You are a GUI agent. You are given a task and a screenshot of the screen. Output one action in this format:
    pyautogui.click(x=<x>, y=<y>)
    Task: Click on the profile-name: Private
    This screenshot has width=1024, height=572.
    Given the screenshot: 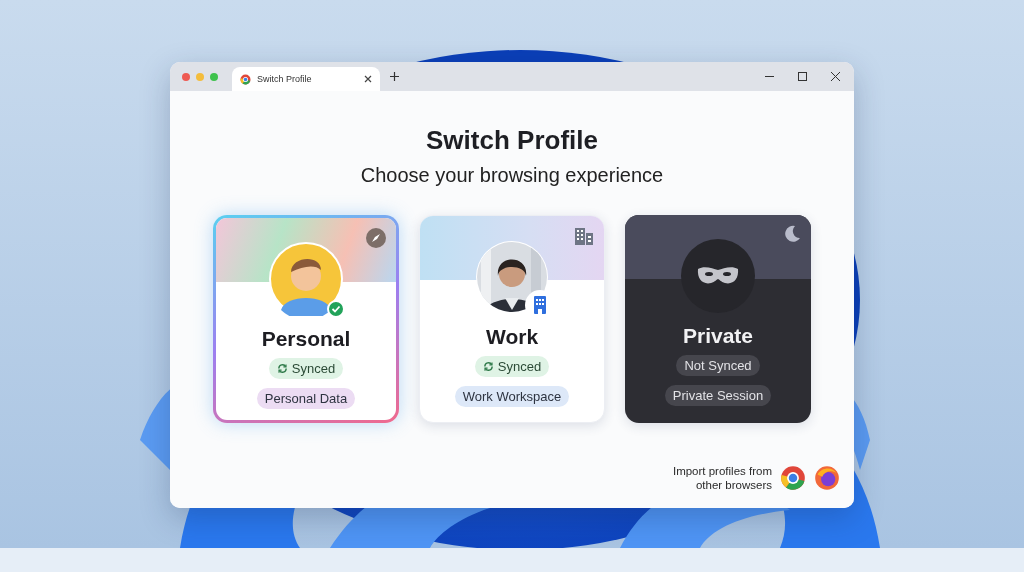 What is the action you would take?
    pyautogui.click(x=717, y=336)
    